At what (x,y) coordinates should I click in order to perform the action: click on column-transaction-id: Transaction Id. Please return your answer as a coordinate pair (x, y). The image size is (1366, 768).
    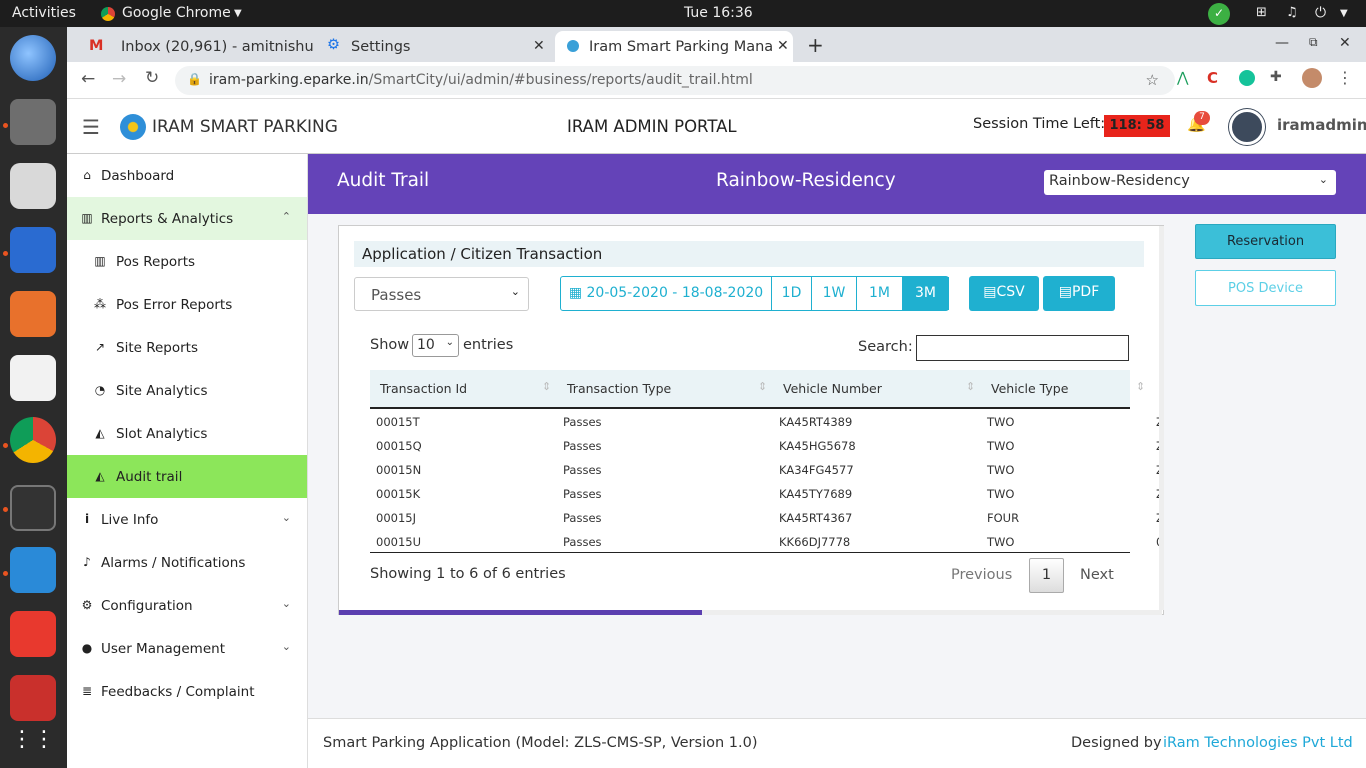
    Looking at the image, I should click on (423, 388).